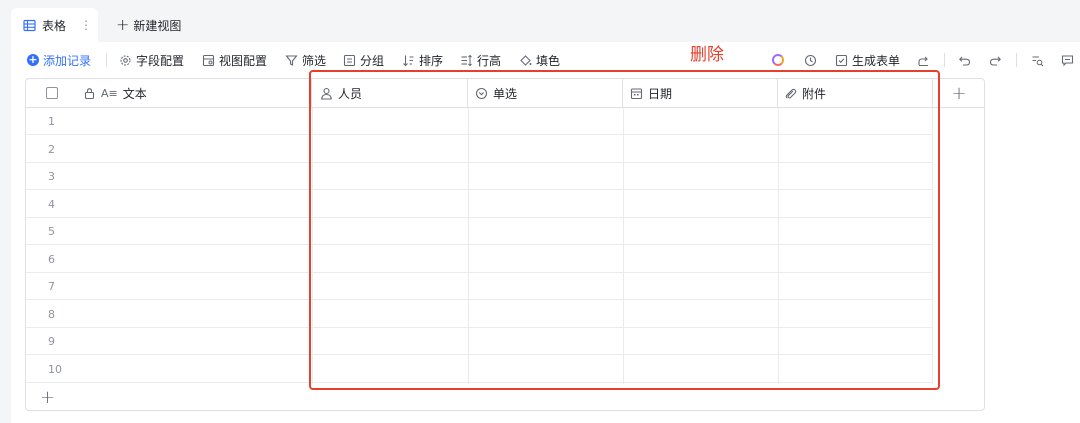  I want to click on view-config-button: 视图配置, so click(234, 60).